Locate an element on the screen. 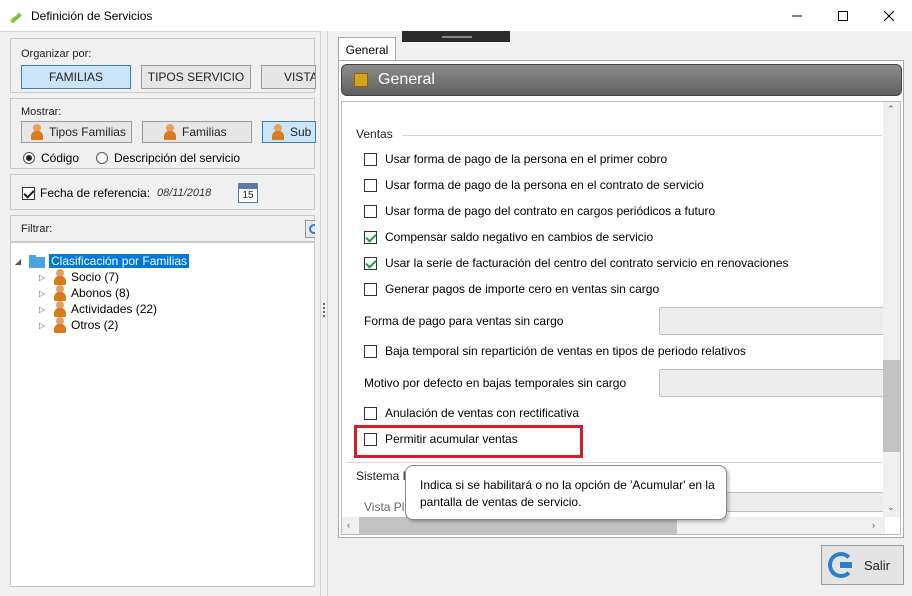 The width and height of the screenshot is (912, 596). partial-field-label: Vista Pl is located at coordinates (384, 507).